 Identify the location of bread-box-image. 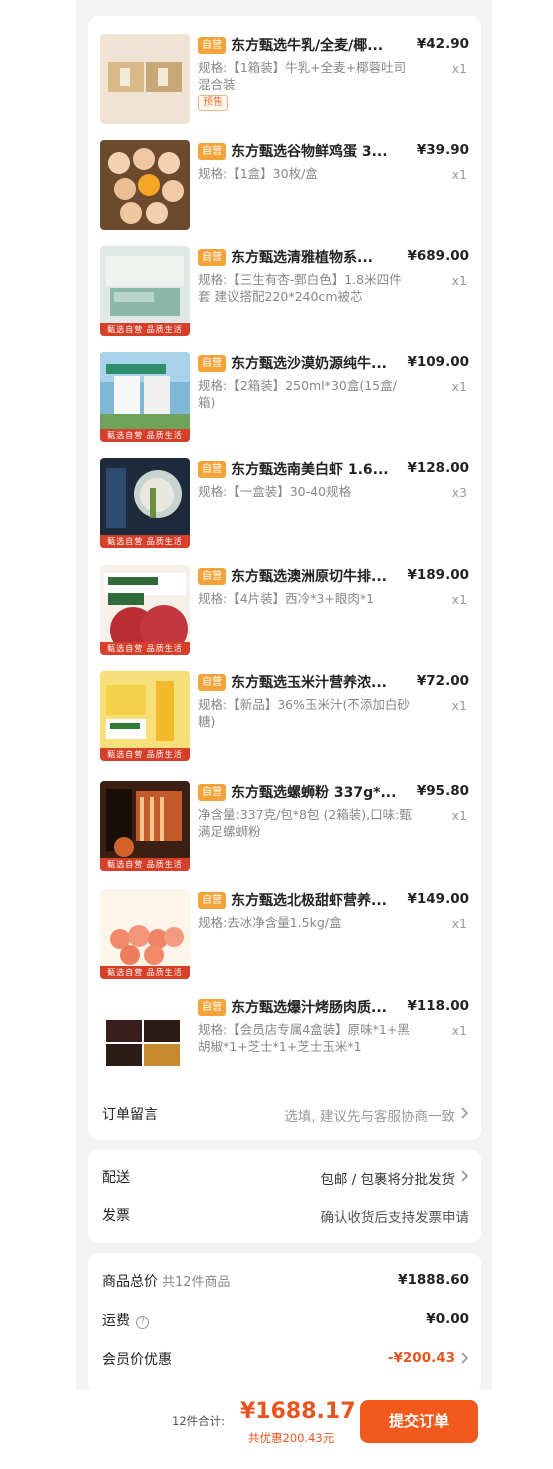
(145, 79).